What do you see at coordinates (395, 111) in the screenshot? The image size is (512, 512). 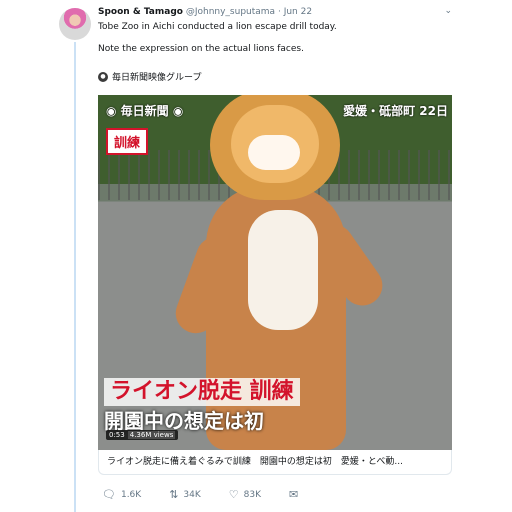 I see `location-caption: 愛媛・砥部町 22日` at bounding box center [395, 111].